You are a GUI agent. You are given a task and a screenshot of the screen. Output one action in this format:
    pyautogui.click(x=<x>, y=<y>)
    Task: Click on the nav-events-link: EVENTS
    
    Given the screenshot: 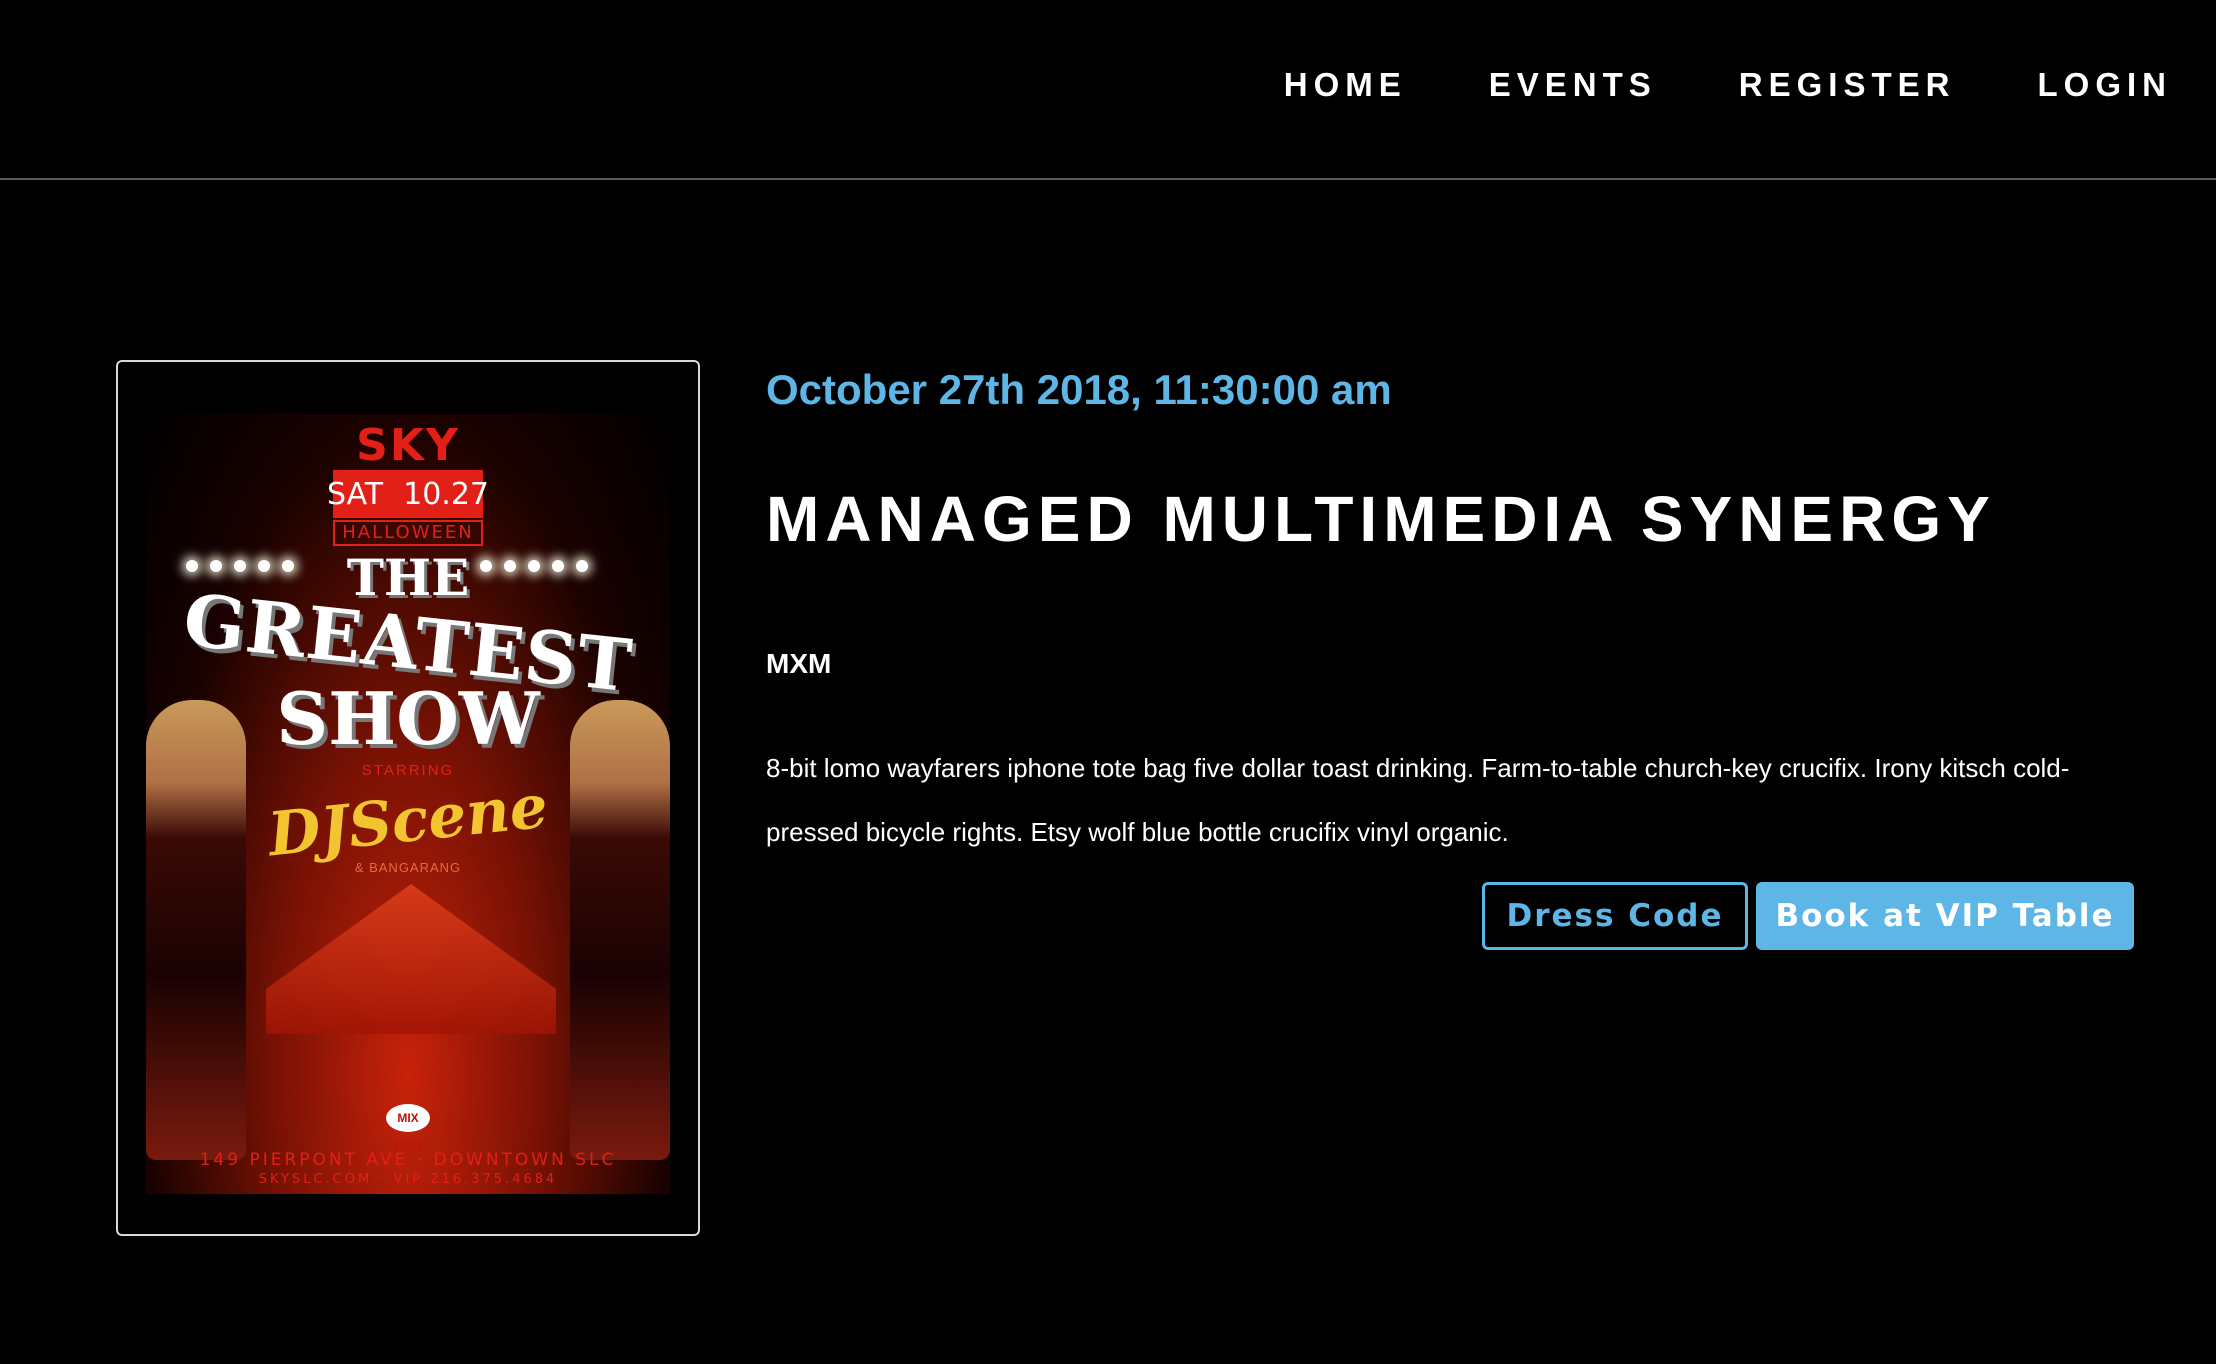 What is the action you would take?
    pyautogui.click(x=1573, y=85)
    